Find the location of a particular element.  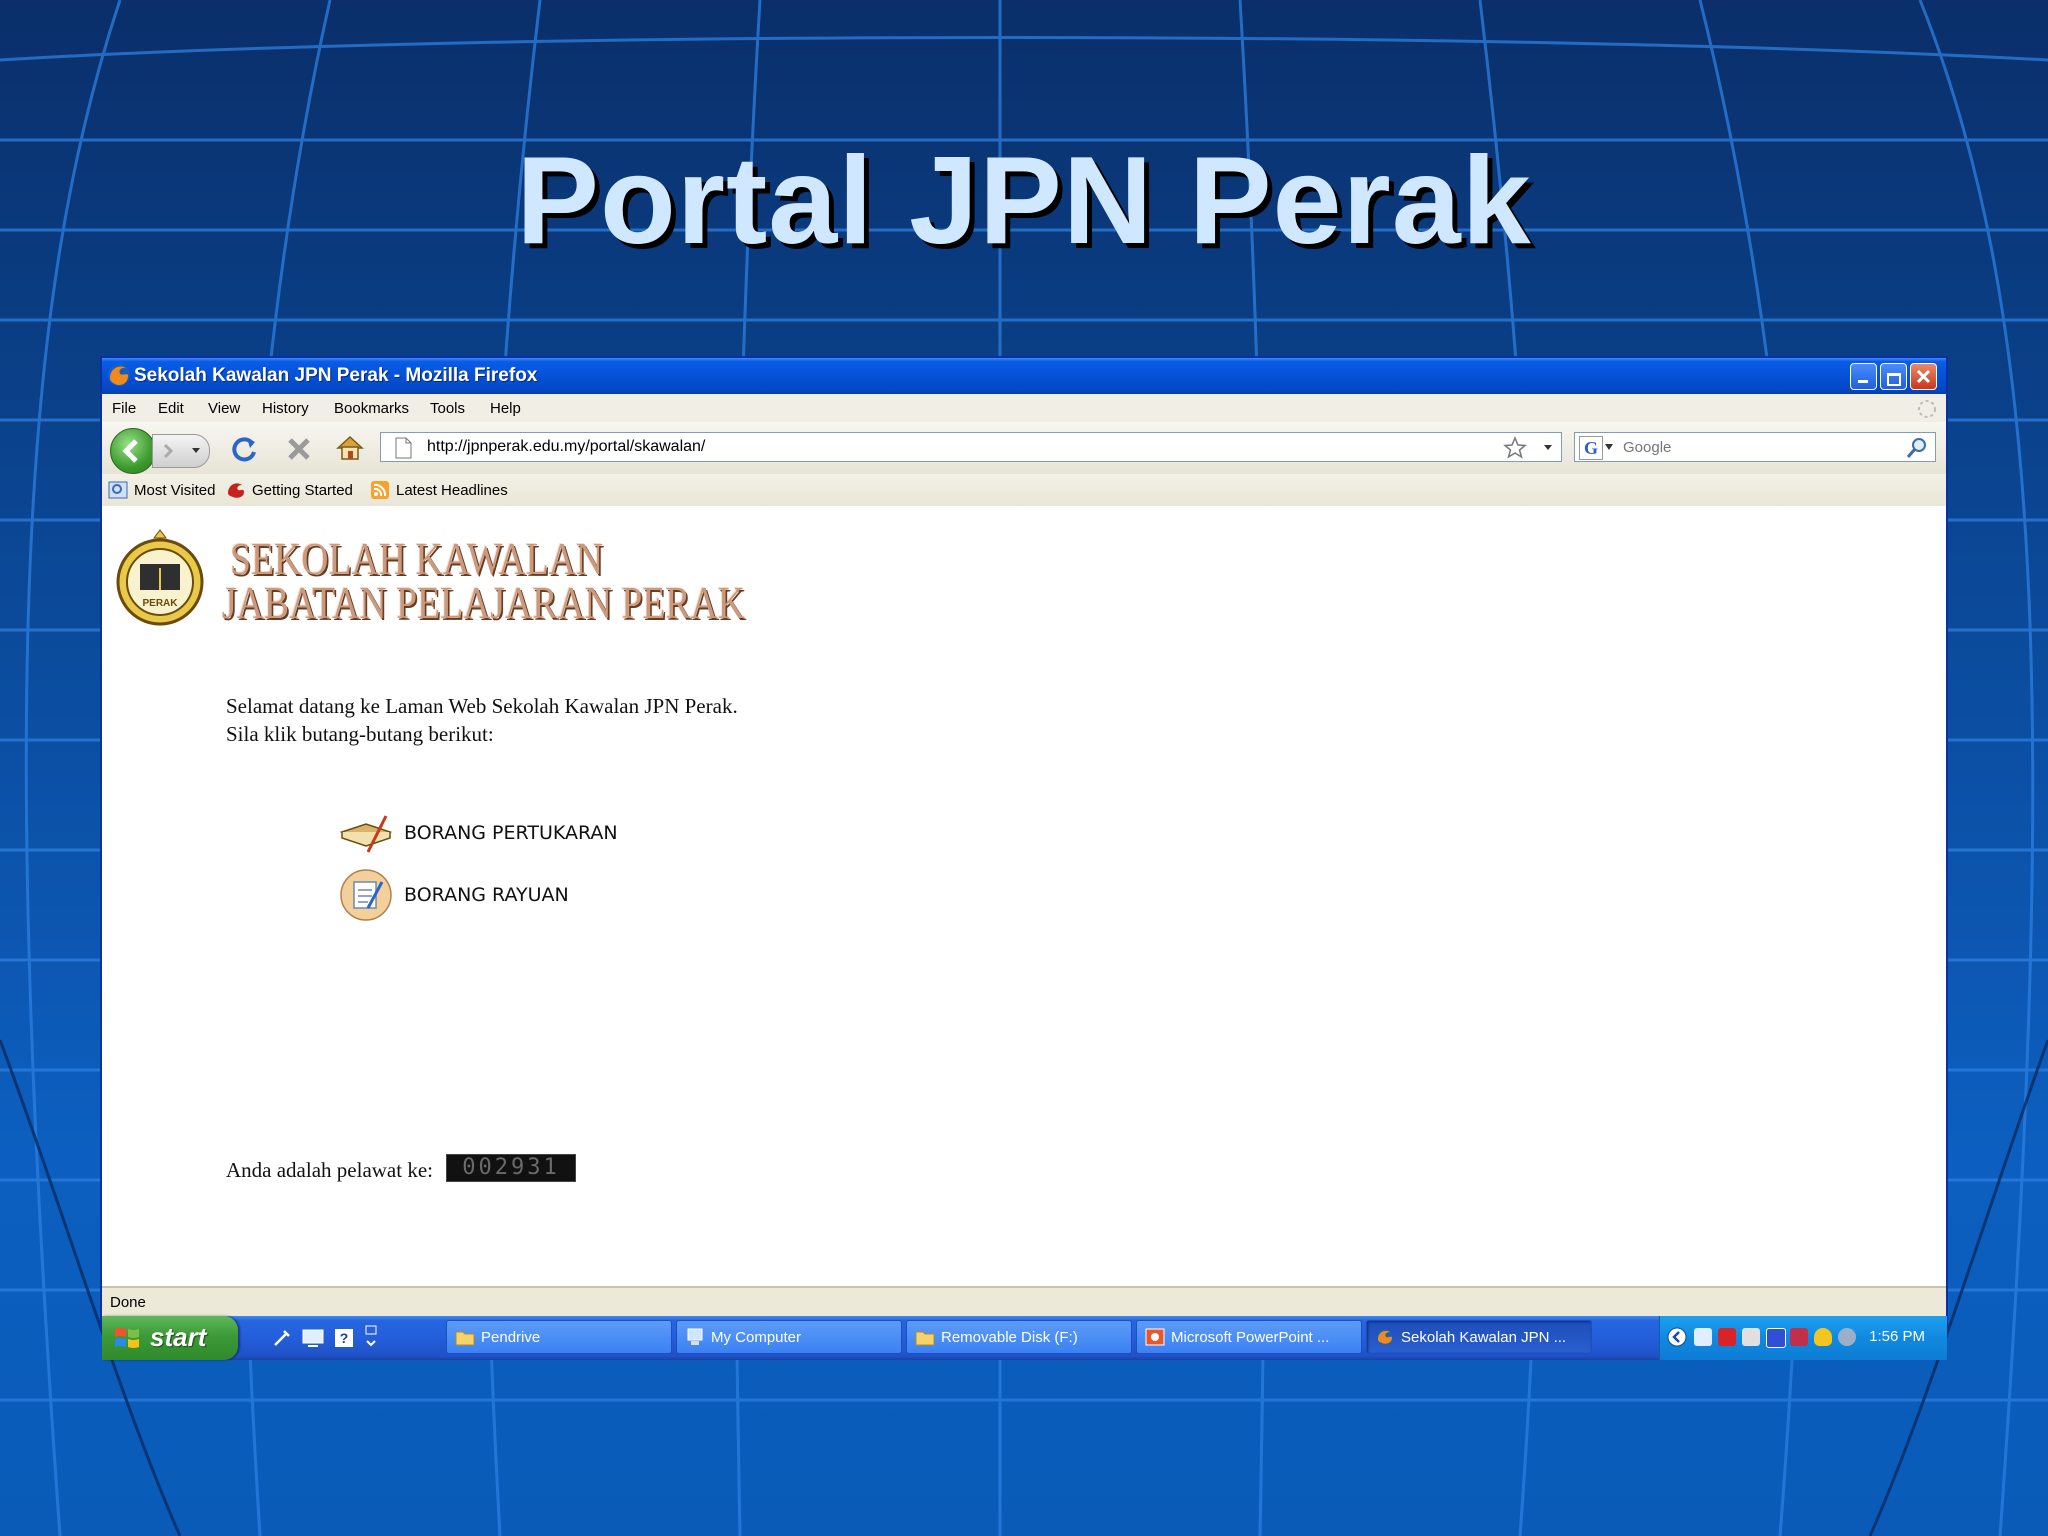

status-bar: Done is located at coordinates (1024, 1302).